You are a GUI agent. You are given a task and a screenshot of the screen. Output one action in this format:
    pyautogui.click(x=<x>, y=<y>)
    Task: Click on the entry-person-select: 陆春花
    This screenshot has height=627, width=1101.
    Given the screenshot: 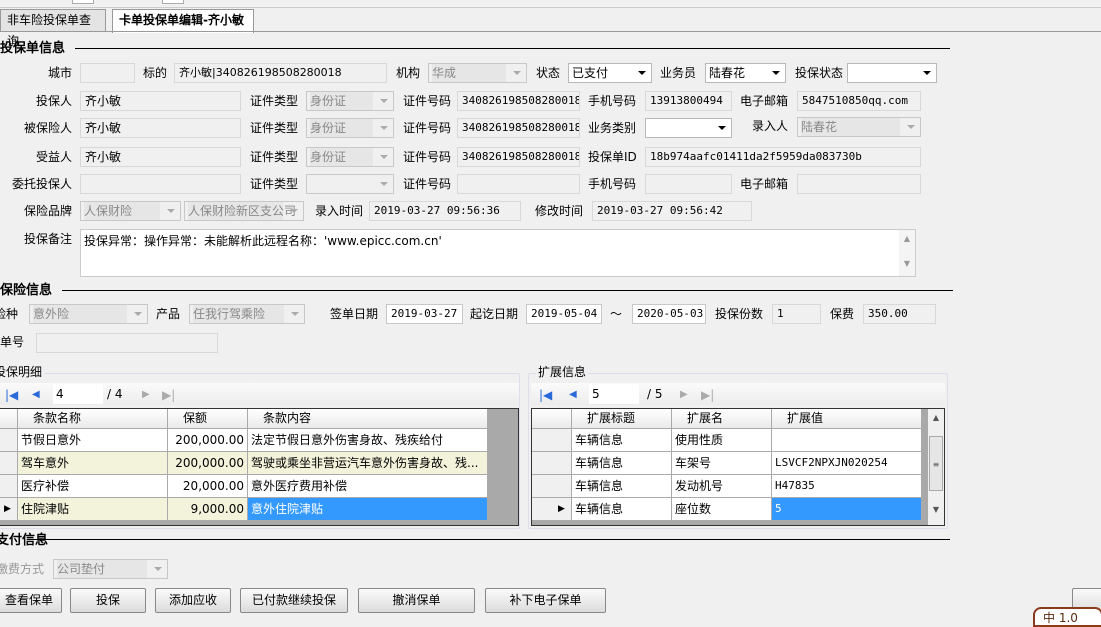 What is the action you would take?
    pyautogui.click(x=859, y=127)
    